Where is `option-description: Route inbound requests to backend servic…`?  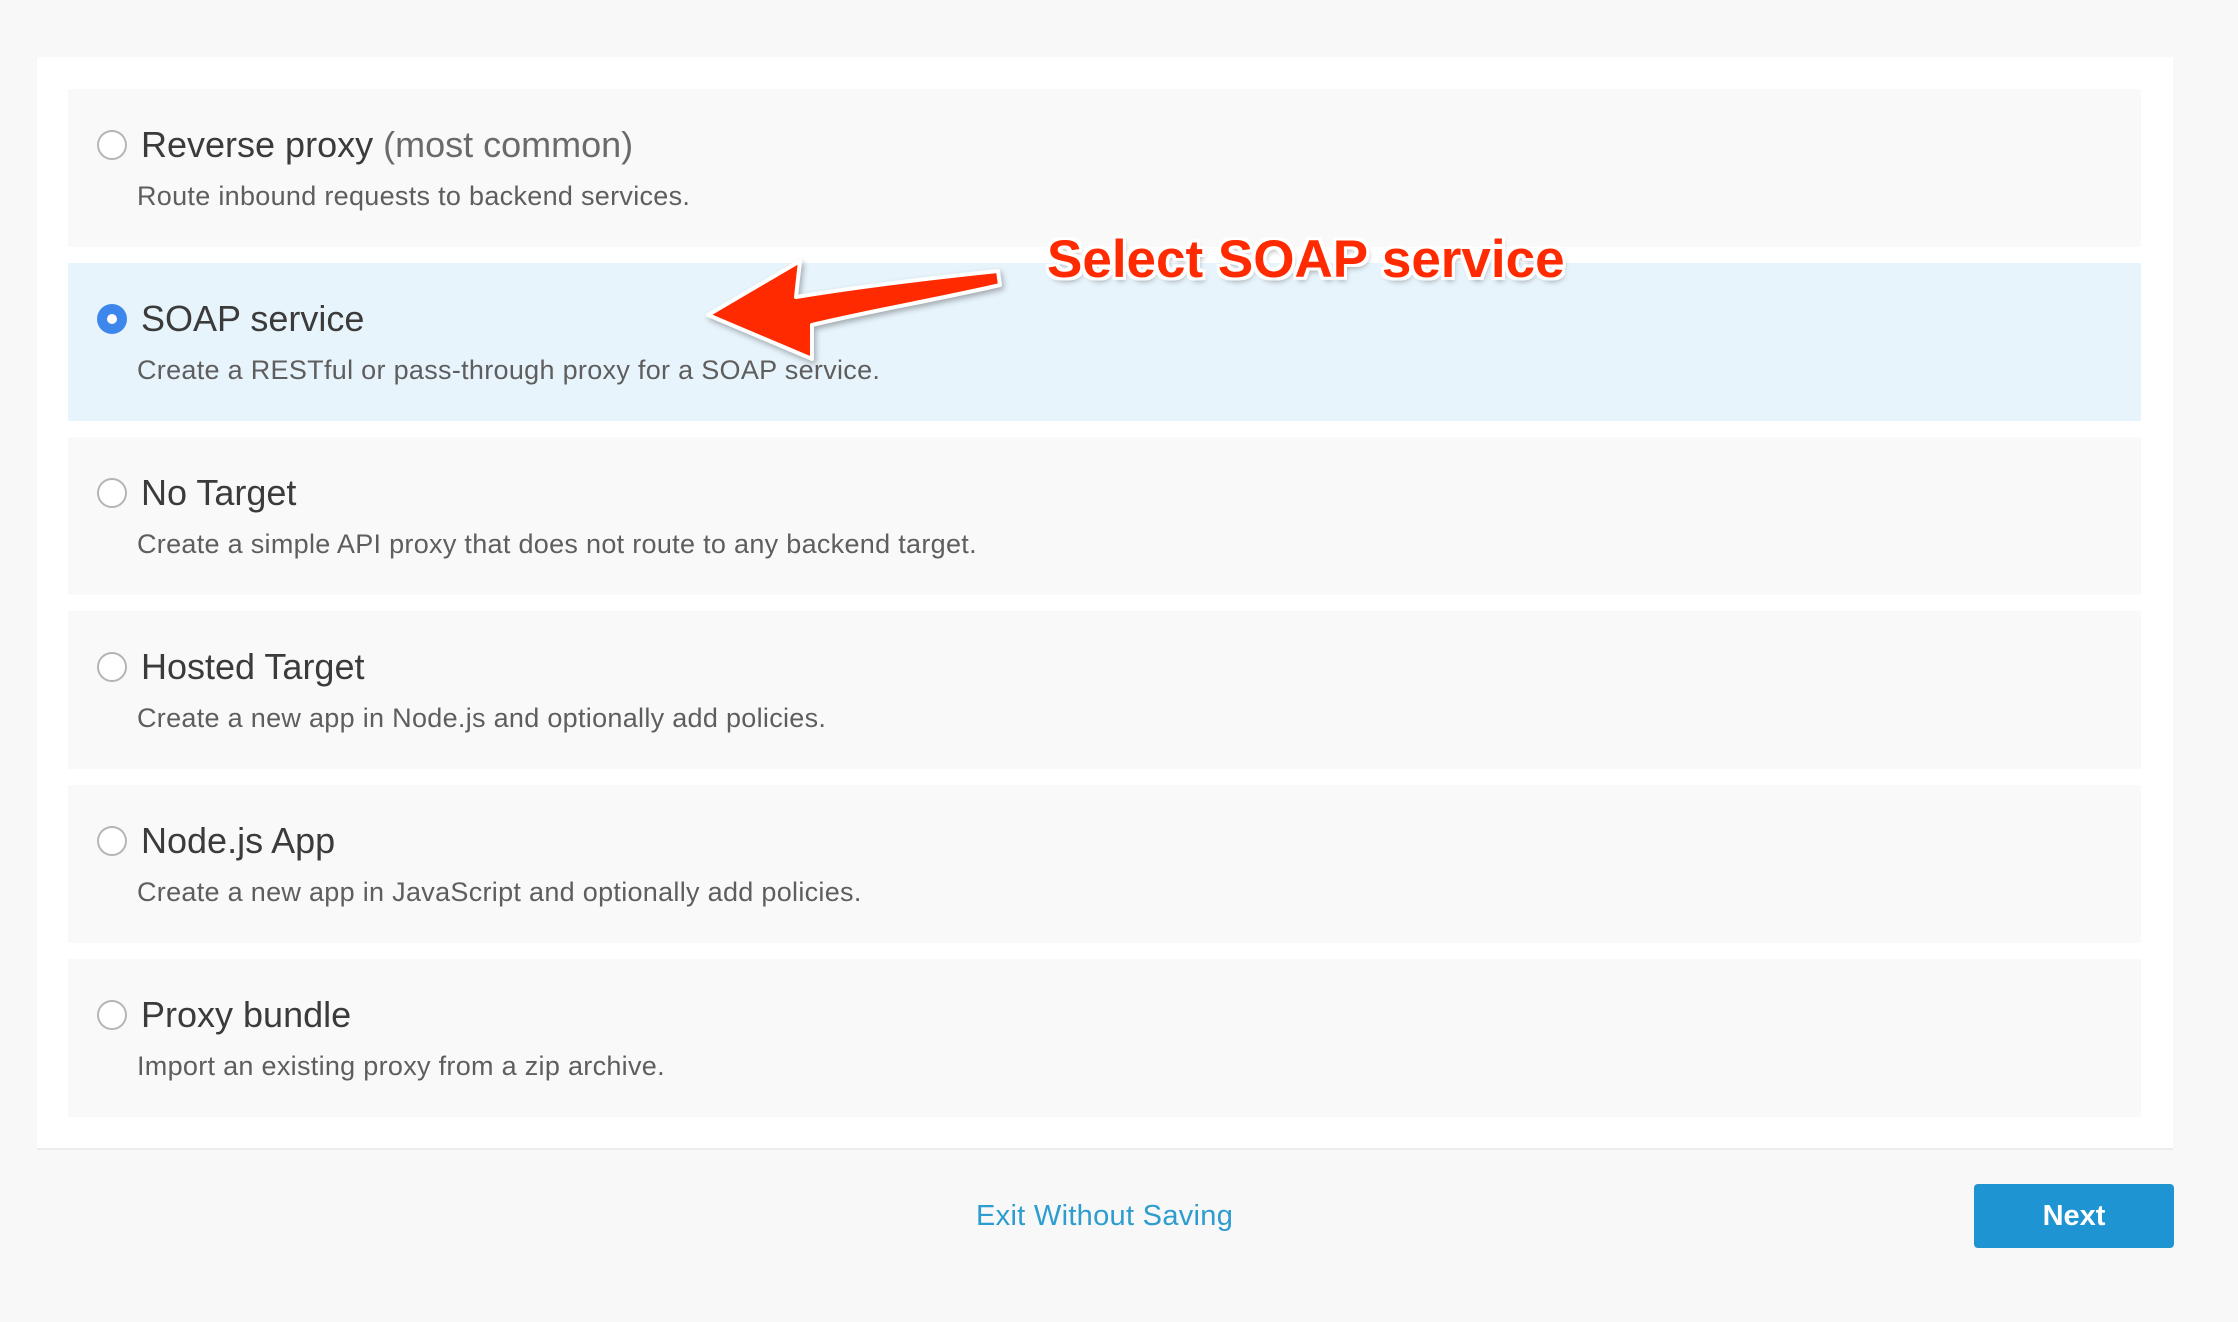
option-description: Route inbound requests to backend servic… is located at coordinates (414, 196).